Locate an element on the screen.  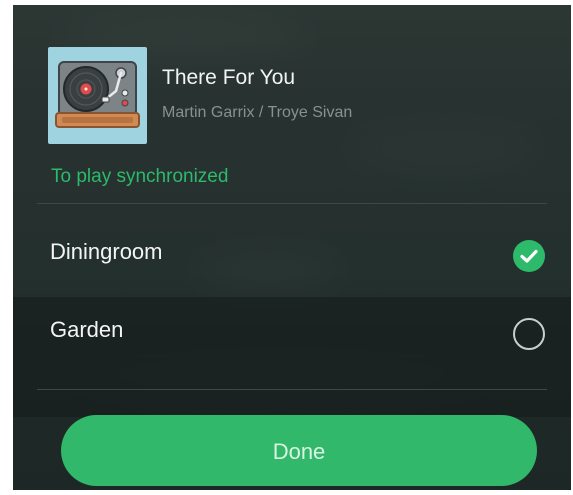
turntable-icon is located at coordinates (97, 94).